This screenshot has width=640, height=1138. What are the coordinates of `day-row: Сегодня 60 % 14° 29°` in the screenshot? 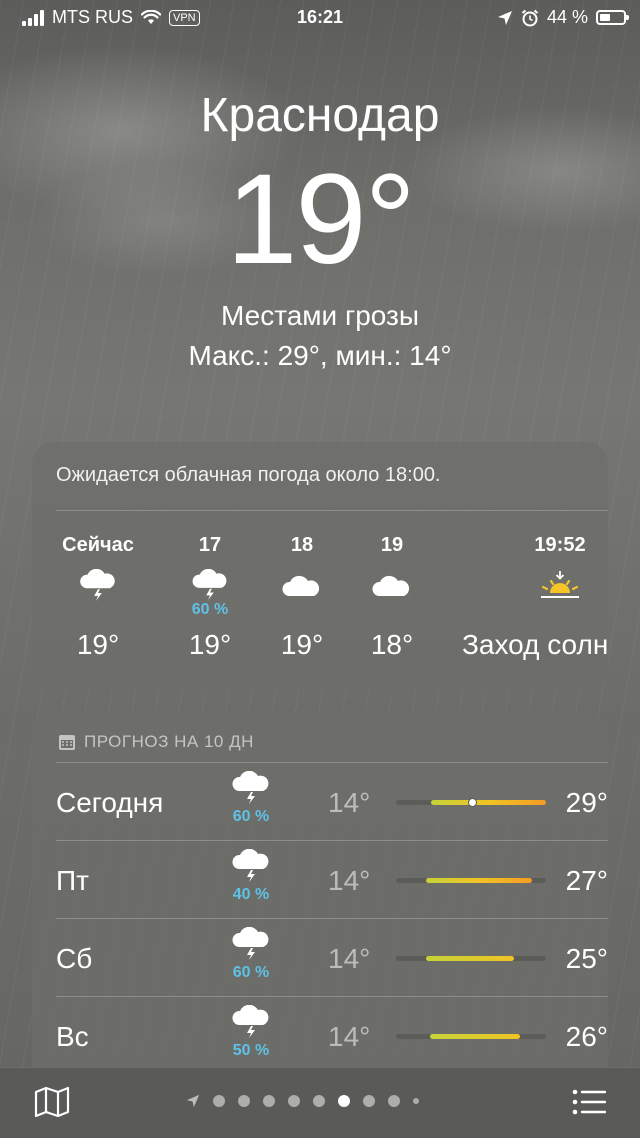 It's located at (332, 801).